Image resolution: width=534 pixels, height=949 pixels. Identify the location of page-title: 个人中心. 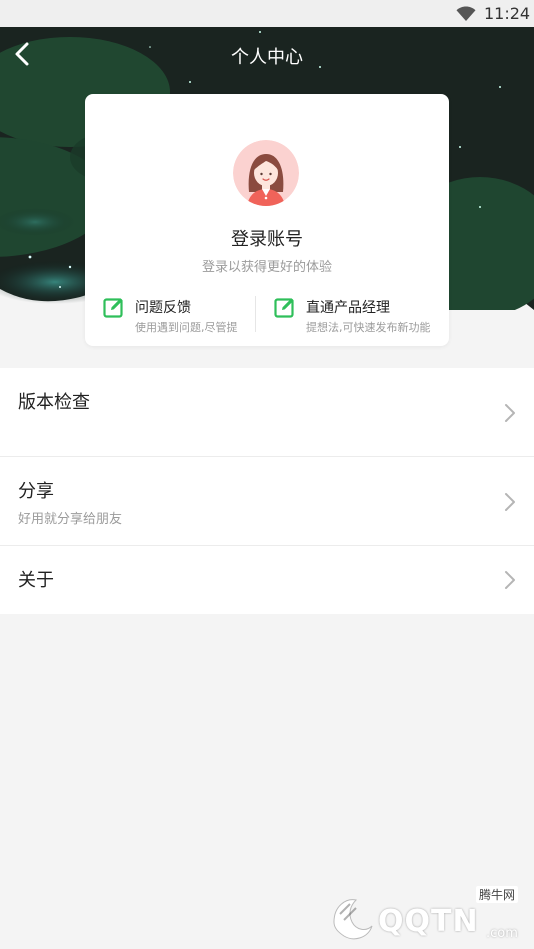
(267, 57).